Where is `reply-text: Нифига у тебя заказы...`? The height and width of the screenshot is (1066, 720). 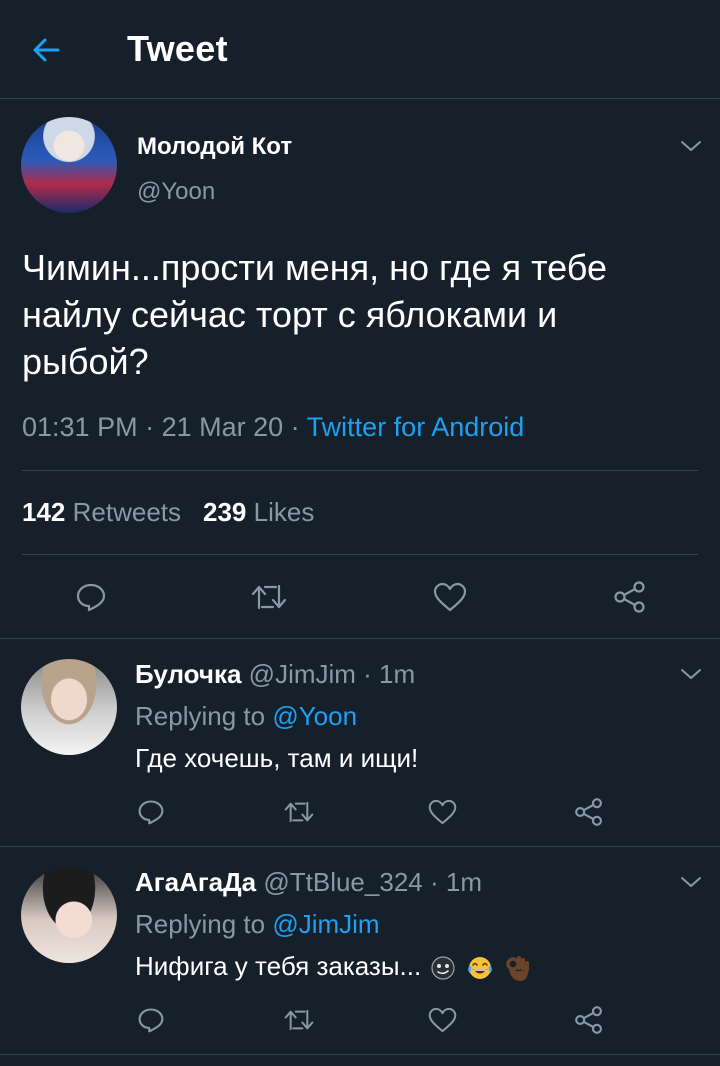 reply-text: Нифига у тебя заказы... is located at coordinates (333, 967).